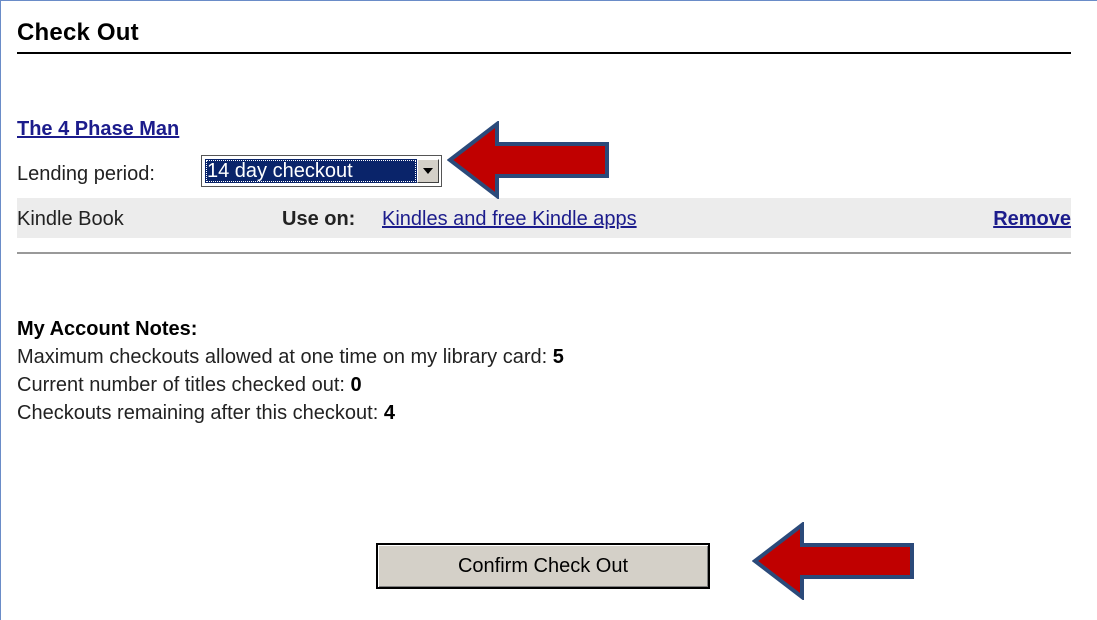 The width and height of the screenshot is (1097, 620). What do you see at coordinates (181, 385) in the screenshot?
I see `note-label: Current number of titles checked out:` at bounding box center [181, 385].